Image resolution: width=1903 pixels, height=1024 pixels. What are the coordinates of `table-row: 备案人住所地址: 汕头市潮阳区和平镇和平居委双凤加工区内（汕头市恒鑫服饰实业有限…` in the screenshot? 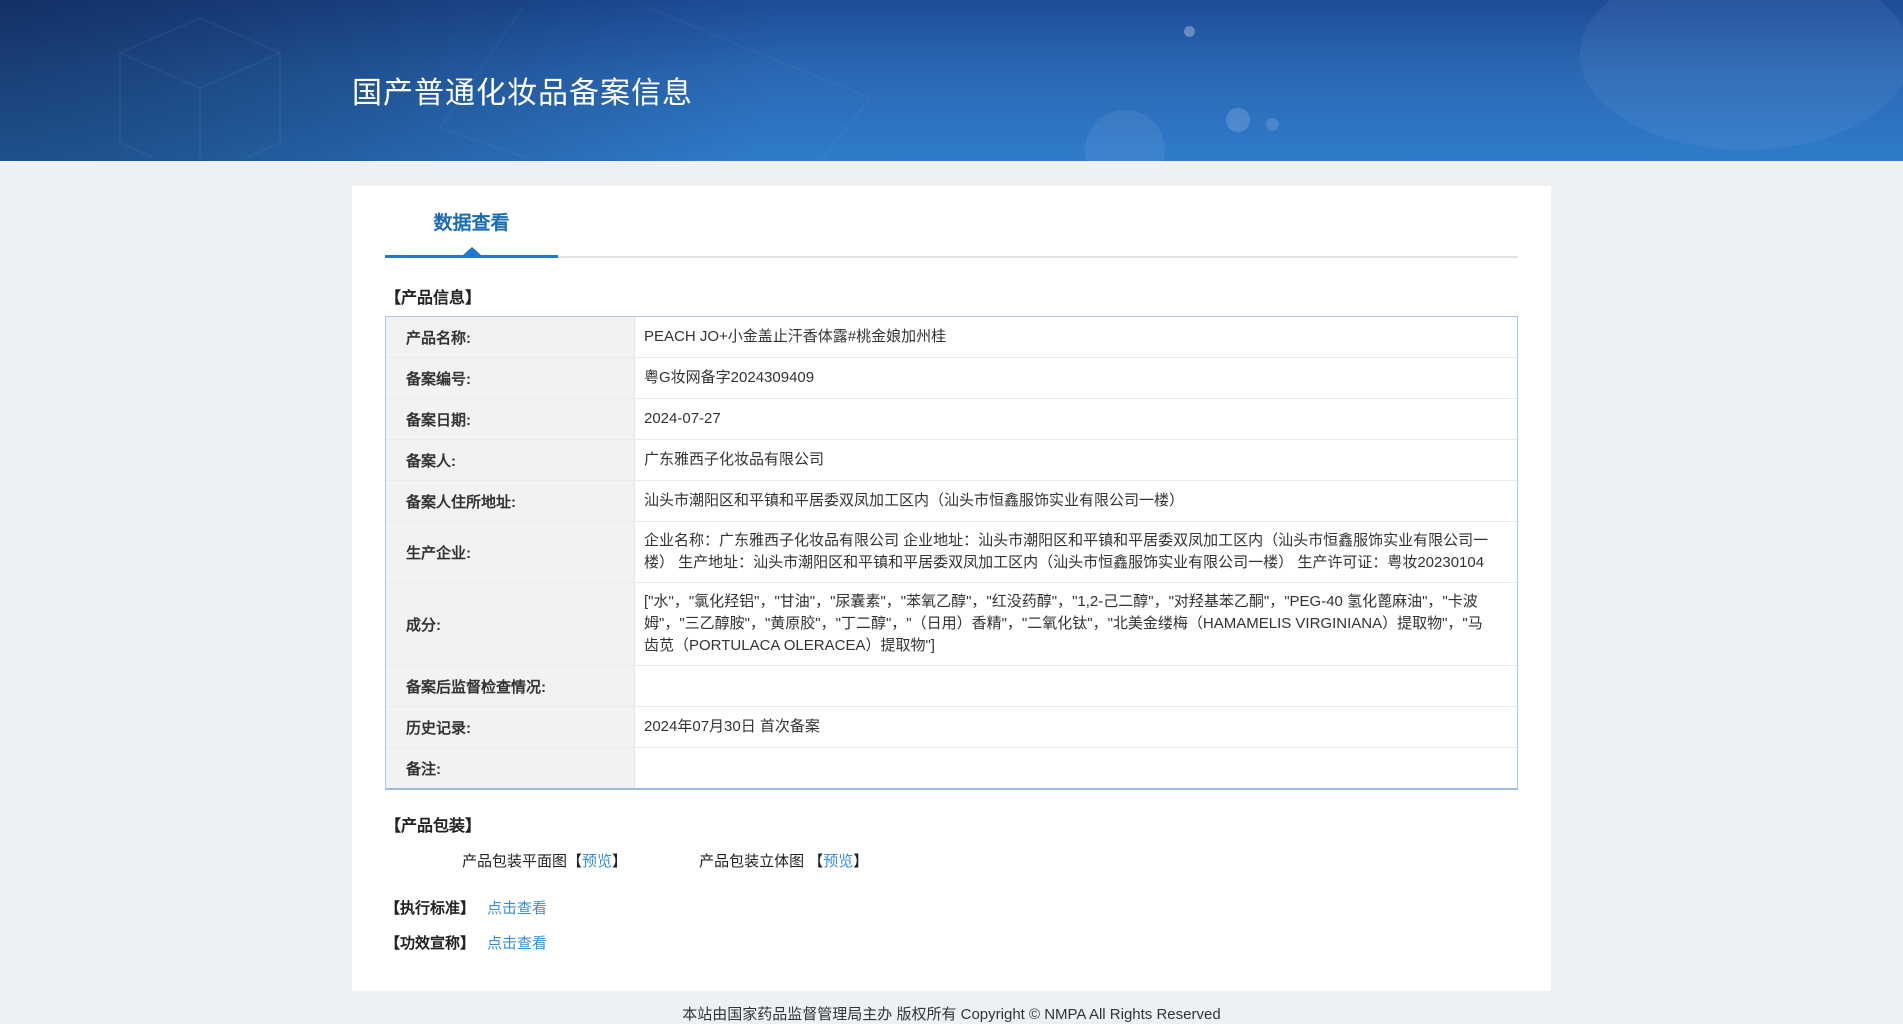 It's located at (951, 500).